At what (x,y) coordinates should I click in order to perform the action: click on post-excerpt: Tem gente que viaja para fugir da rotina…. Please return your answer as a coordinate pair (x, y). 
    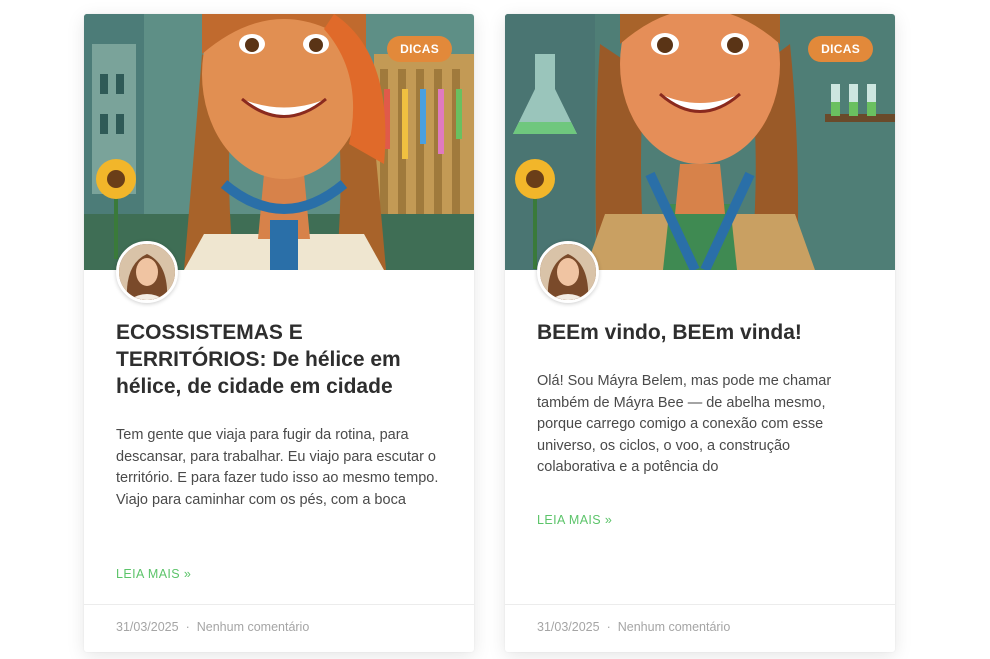
    Looking at the image, I should click on (277, 467).